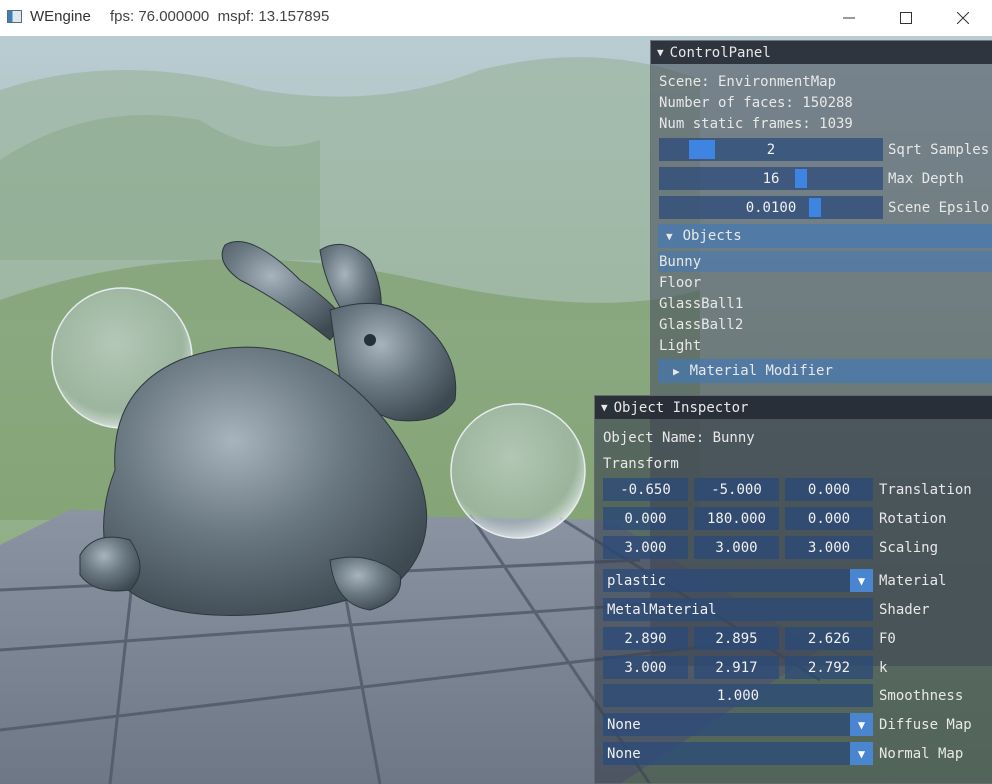 The width and height of the screenshot is (992, 784). What do you see at coordinates (60, 16) in the screenshot?
I see `window-title: WEngine` at bounding box center [60, 16].